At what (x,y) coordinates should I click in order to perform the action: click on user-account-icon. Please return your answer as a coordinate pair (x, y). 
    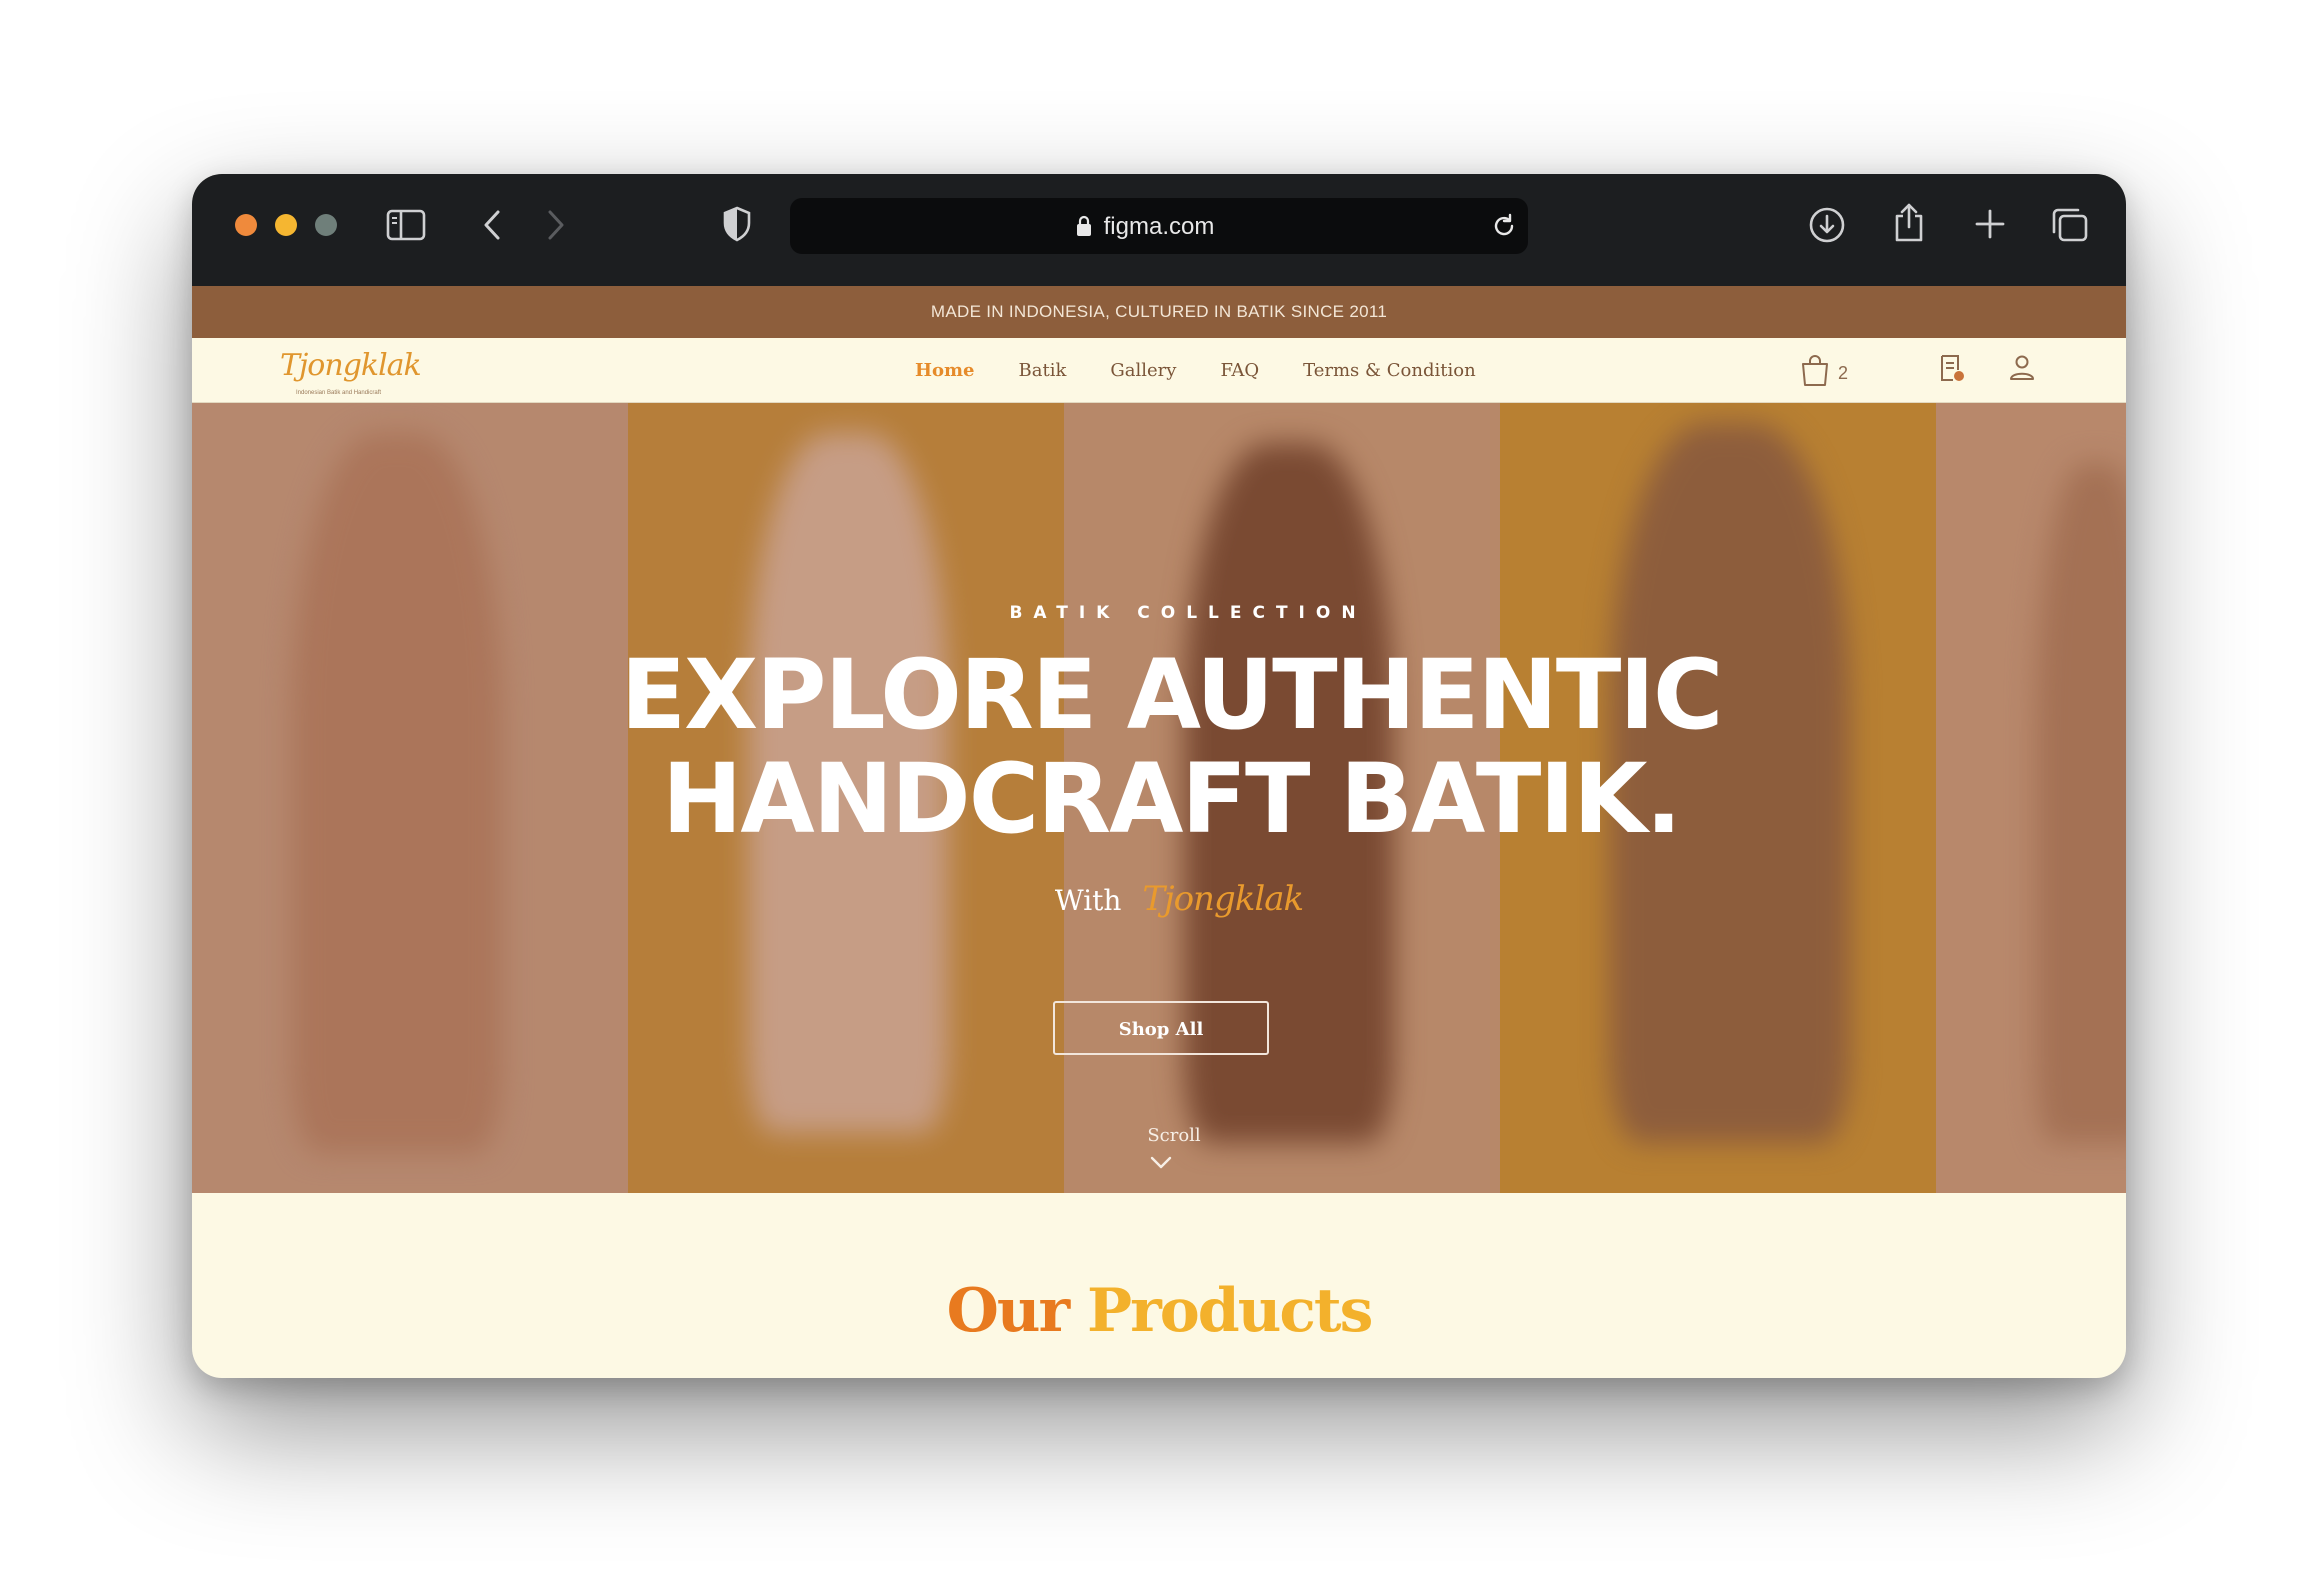
    Looking at the image, I should click on (2022, 370).